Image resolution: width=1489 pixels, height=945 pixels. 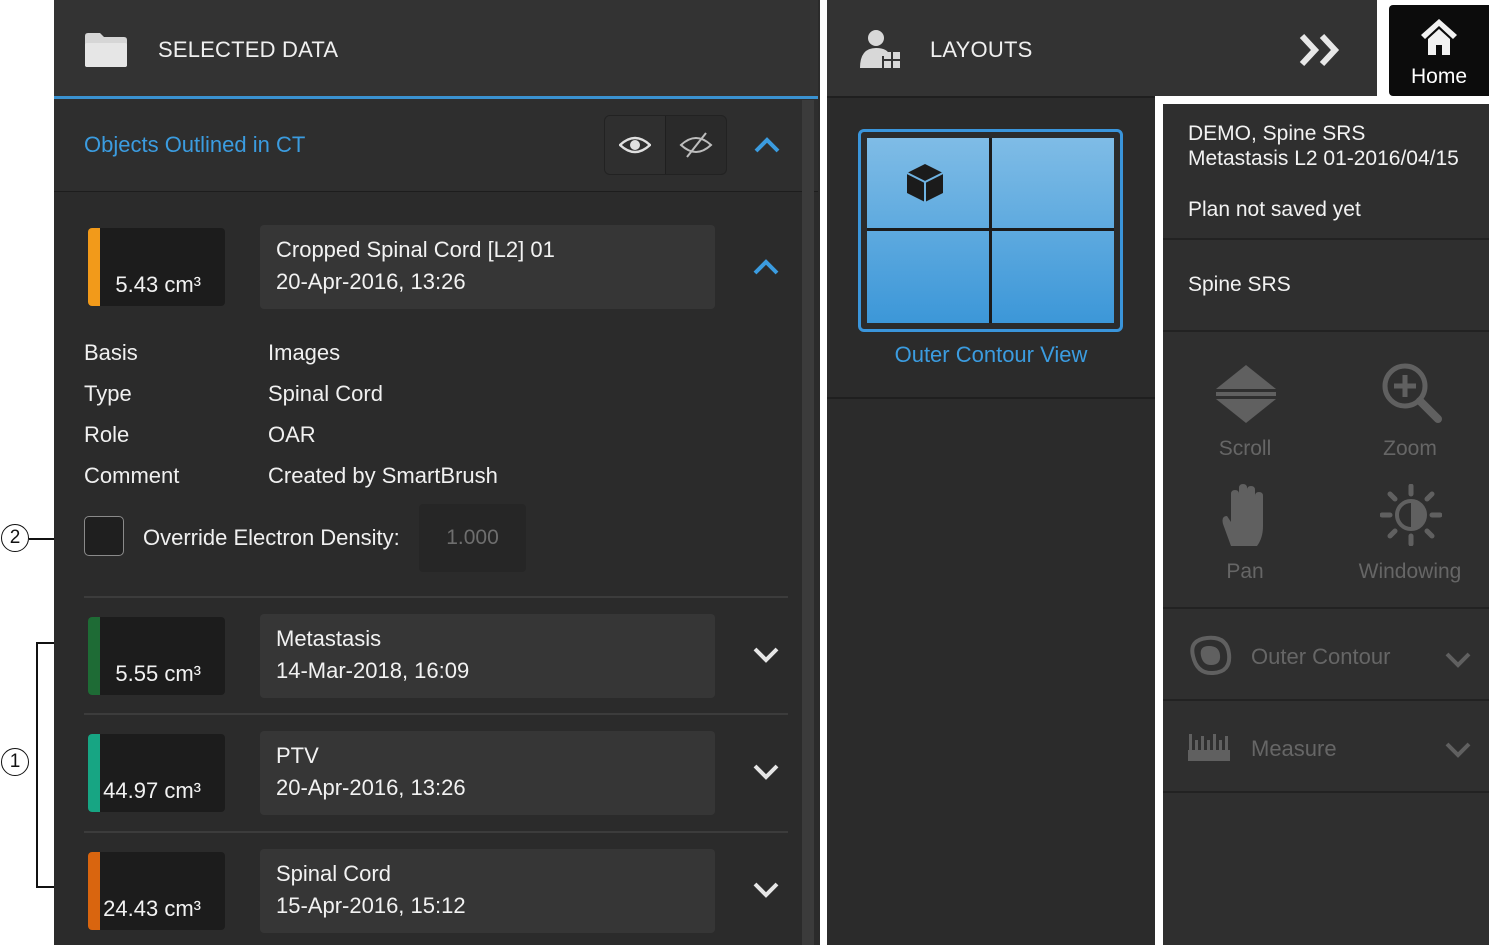 What do you see at coordinates (1323, 158) in the screenshot?
I see `plan-name: Metastasis L2 01-2016/04/15` at bounding box center [1323, 158].